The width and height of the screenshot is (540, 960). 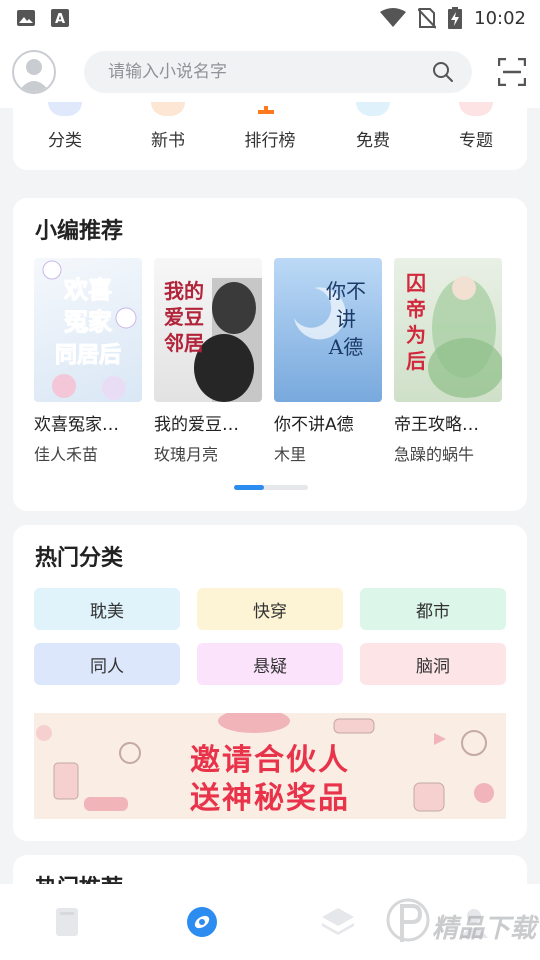 I want to click on category-tag: 耽美, so click(x=107, y=609).